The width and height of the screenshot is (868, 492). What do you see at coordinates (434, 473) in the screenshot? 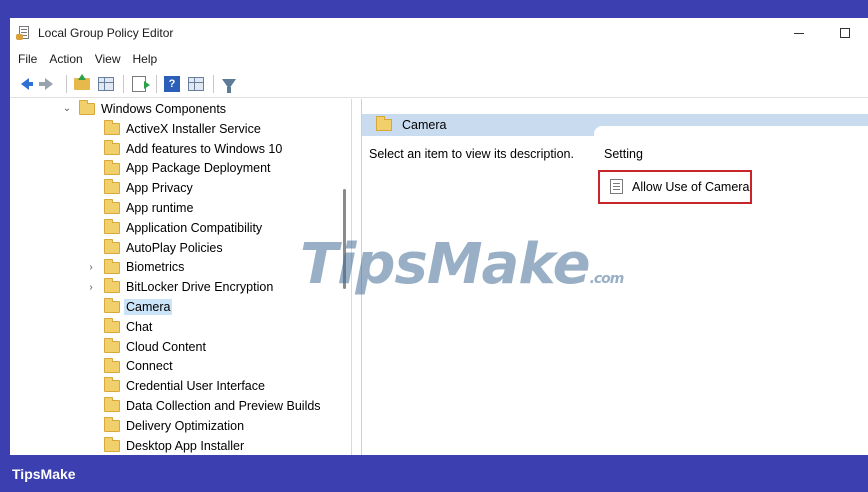
I see `footer-bar: TipsMake` at bounding box center [434, 473].